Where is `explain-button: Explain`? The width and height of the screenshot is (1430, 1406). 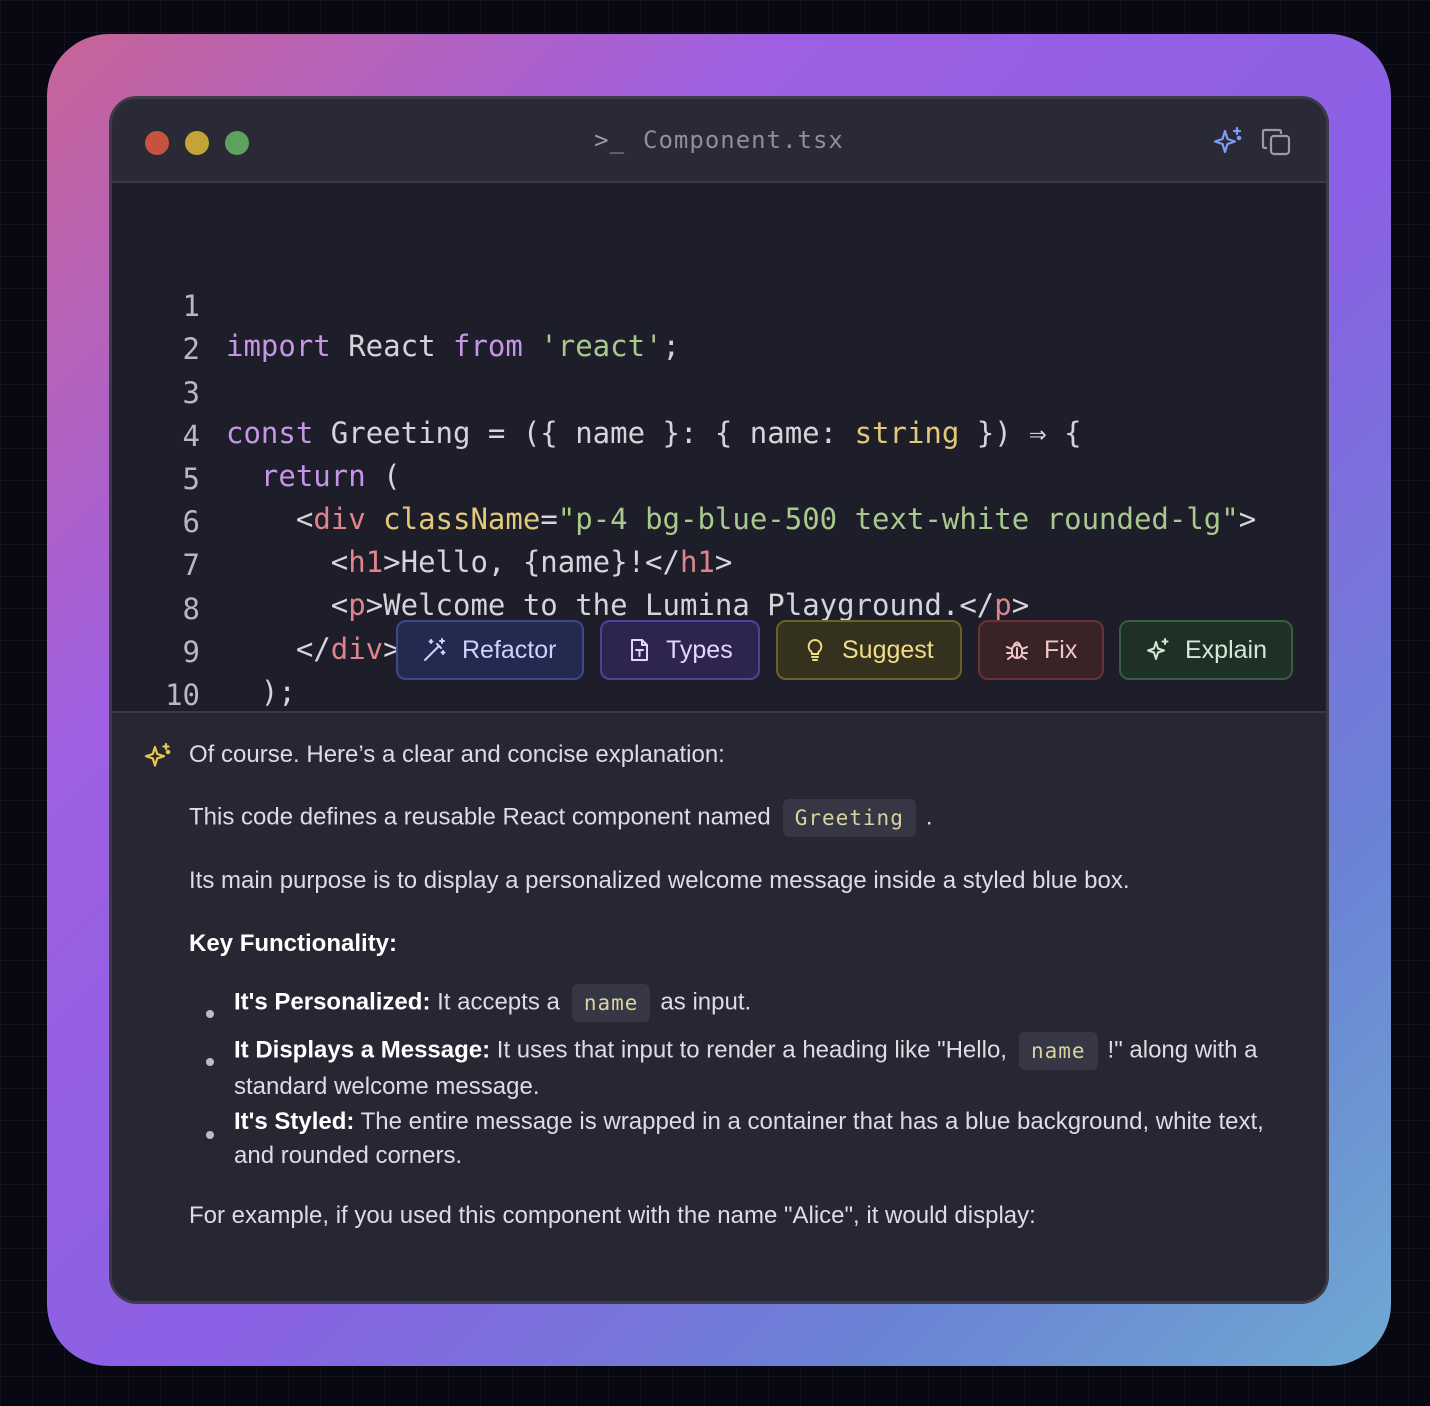
explain-button: Explain is located at coordinates (1206, 650).